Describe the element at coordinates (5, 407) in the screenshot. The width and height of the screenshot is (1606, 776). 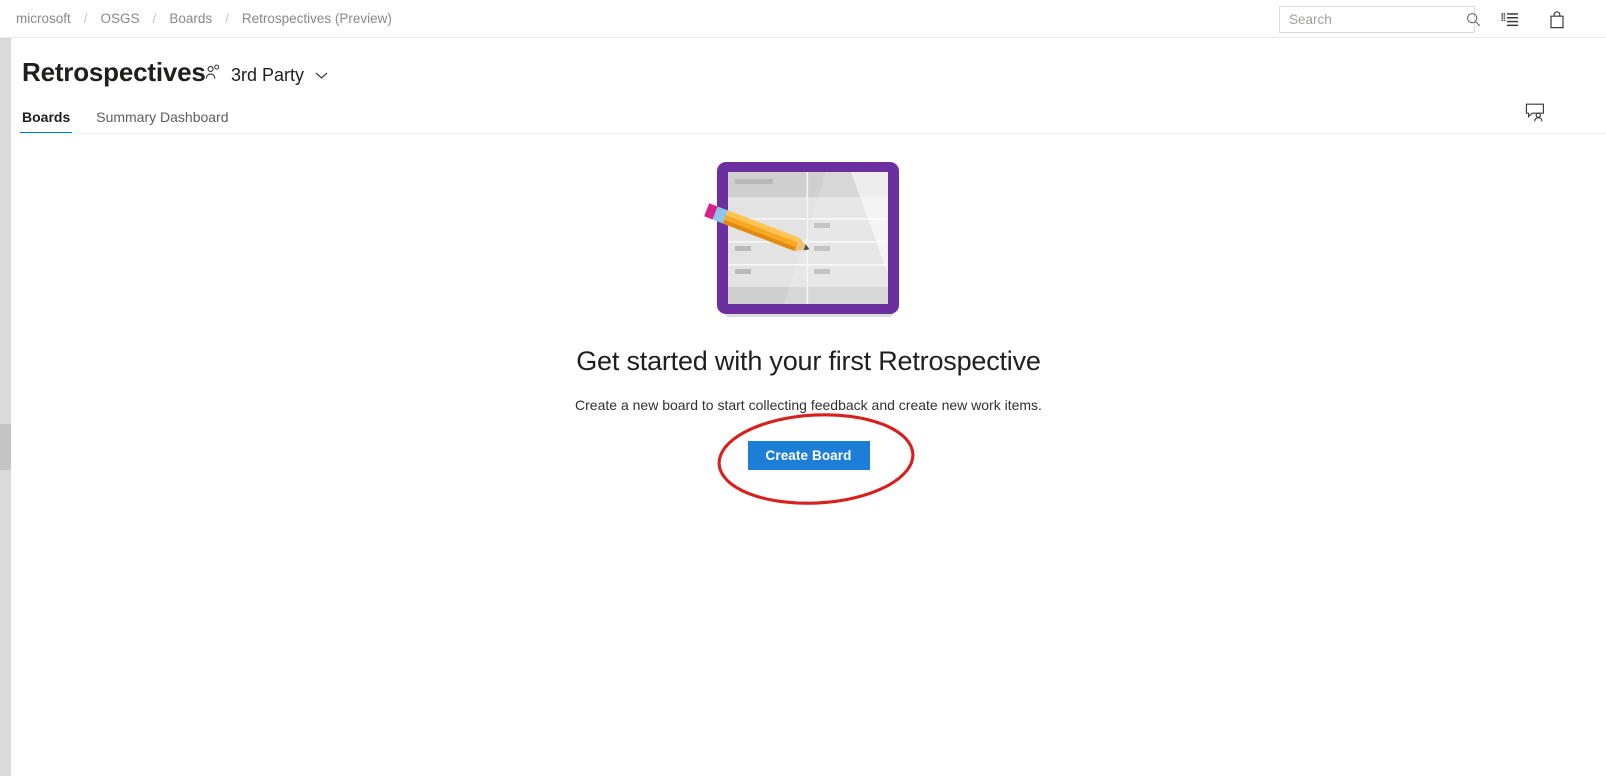
I see `left-vertical-scrollbar` at that location.